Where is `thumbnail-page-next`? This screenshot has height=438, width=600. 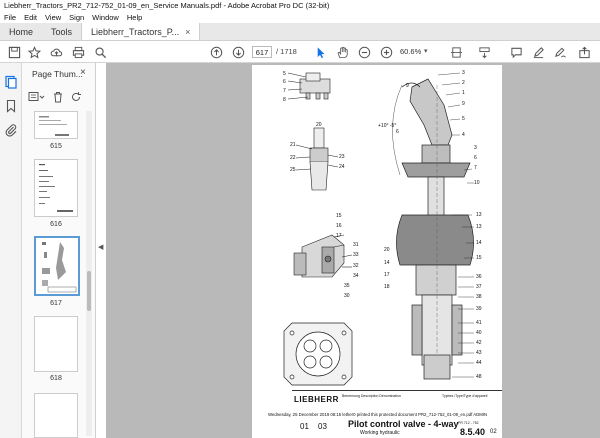 thumbnail-page-next is located at coordinates (56, 415).